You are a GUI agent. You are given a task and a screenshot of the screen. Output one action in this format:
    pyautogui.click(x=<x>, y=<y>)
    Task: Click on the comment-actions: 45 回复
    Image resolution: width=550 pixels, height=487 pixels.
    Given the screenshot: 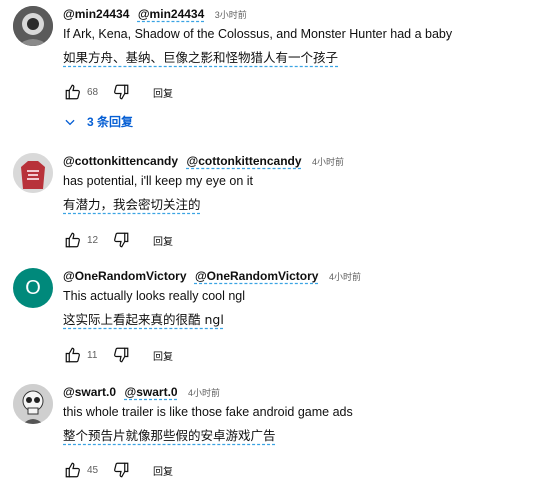 What is the action you would take?
    pyautogui.click(x=118, y=470)
    